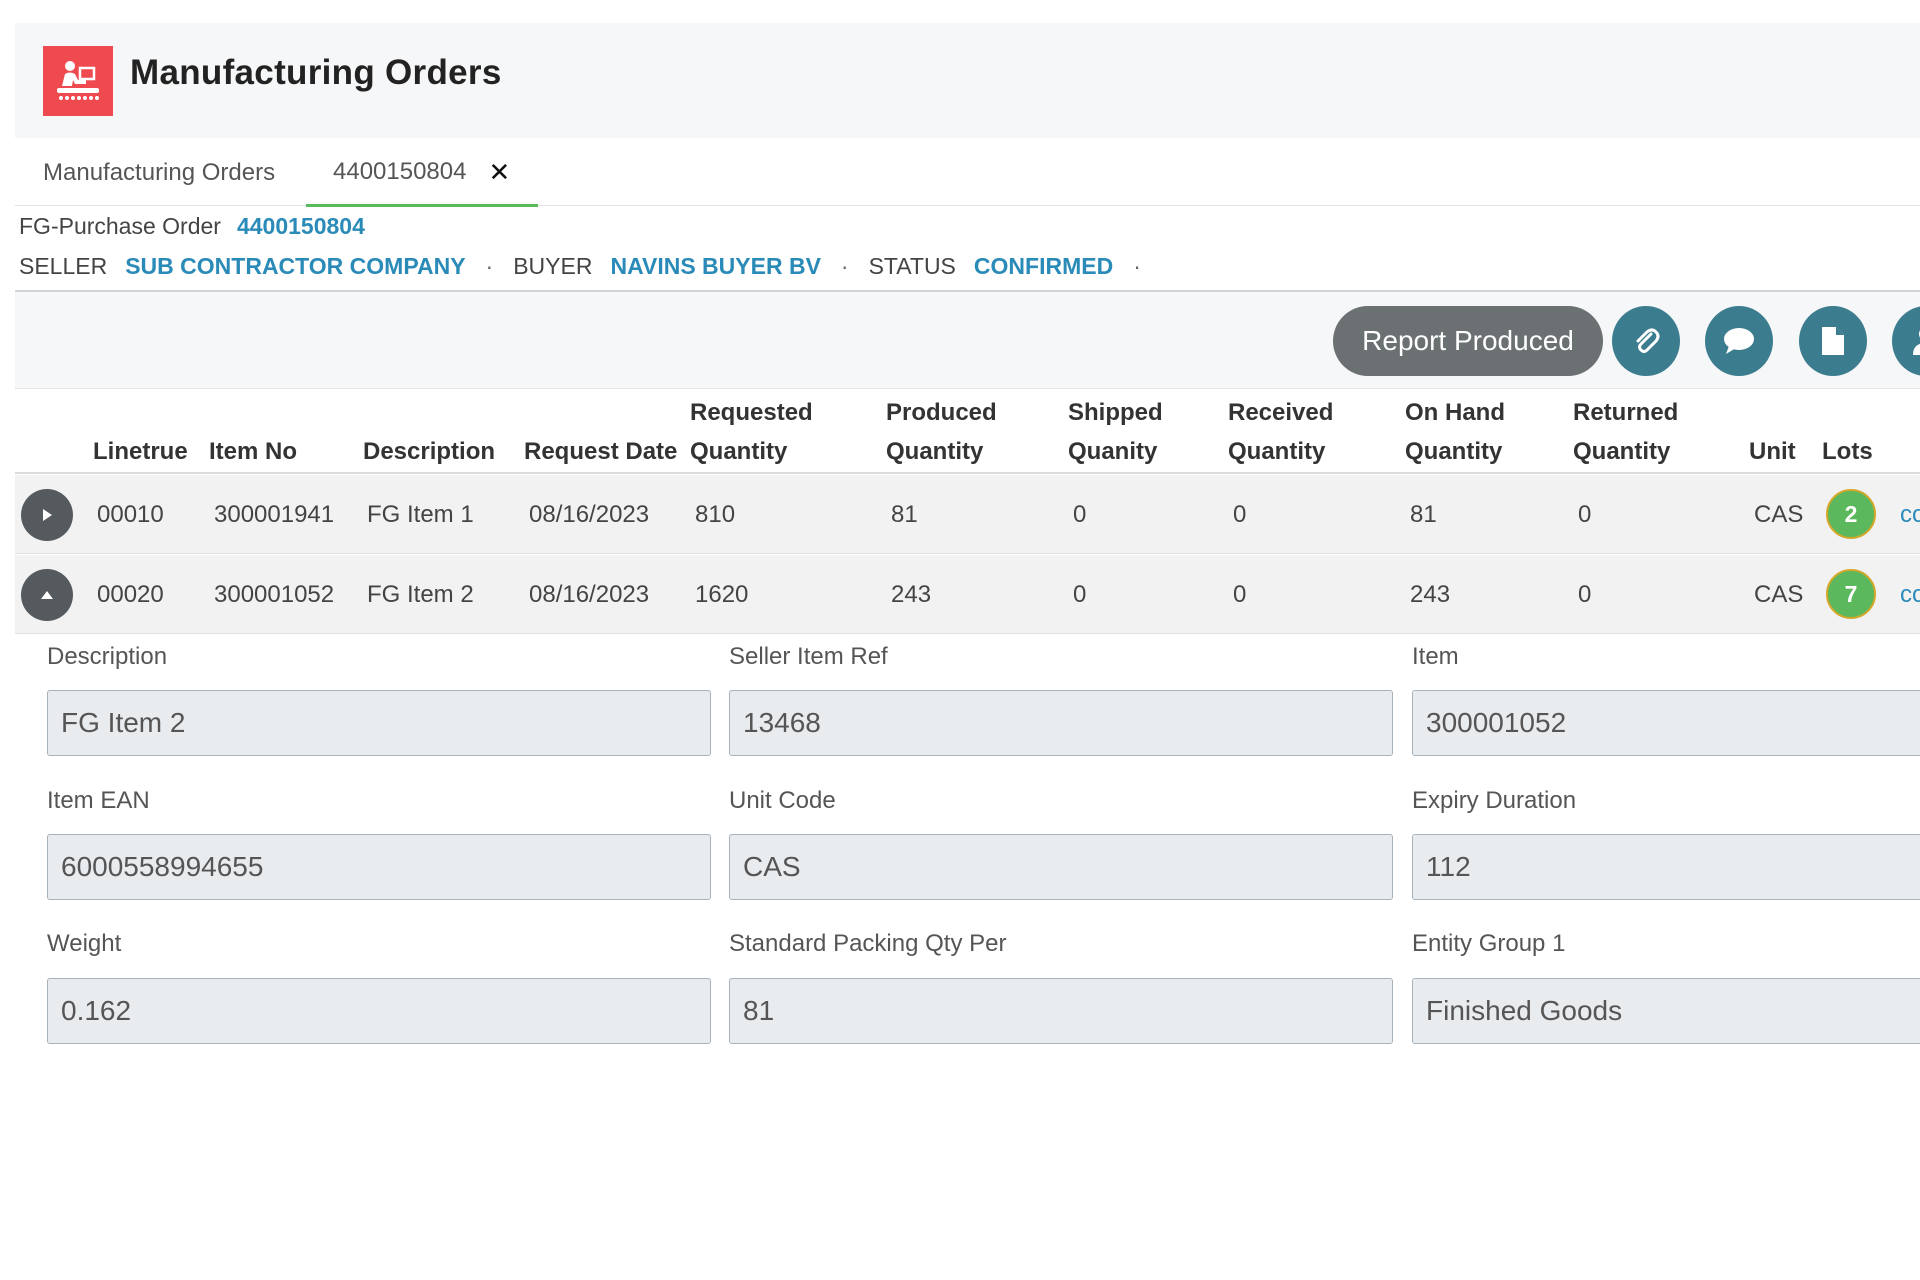 Image resolution: width=1920 pixels, height=1280 pixels. What do you see at coordinates (379, 1011) in the screenshot?
I see `weight-field: 0.162` at bounding box center [379, 1011].